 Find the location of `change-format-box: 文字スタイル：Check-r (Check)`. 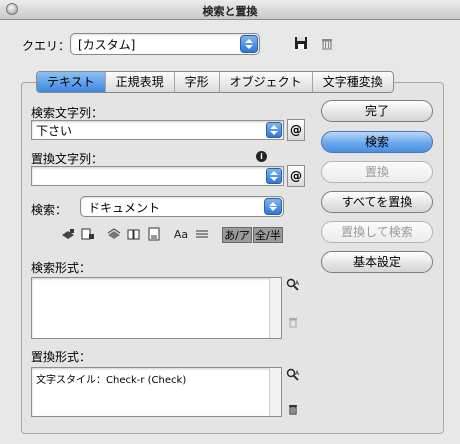

change-format-box: 文字スタイル：Check-r (Check) is located at coordinates (156, 392).